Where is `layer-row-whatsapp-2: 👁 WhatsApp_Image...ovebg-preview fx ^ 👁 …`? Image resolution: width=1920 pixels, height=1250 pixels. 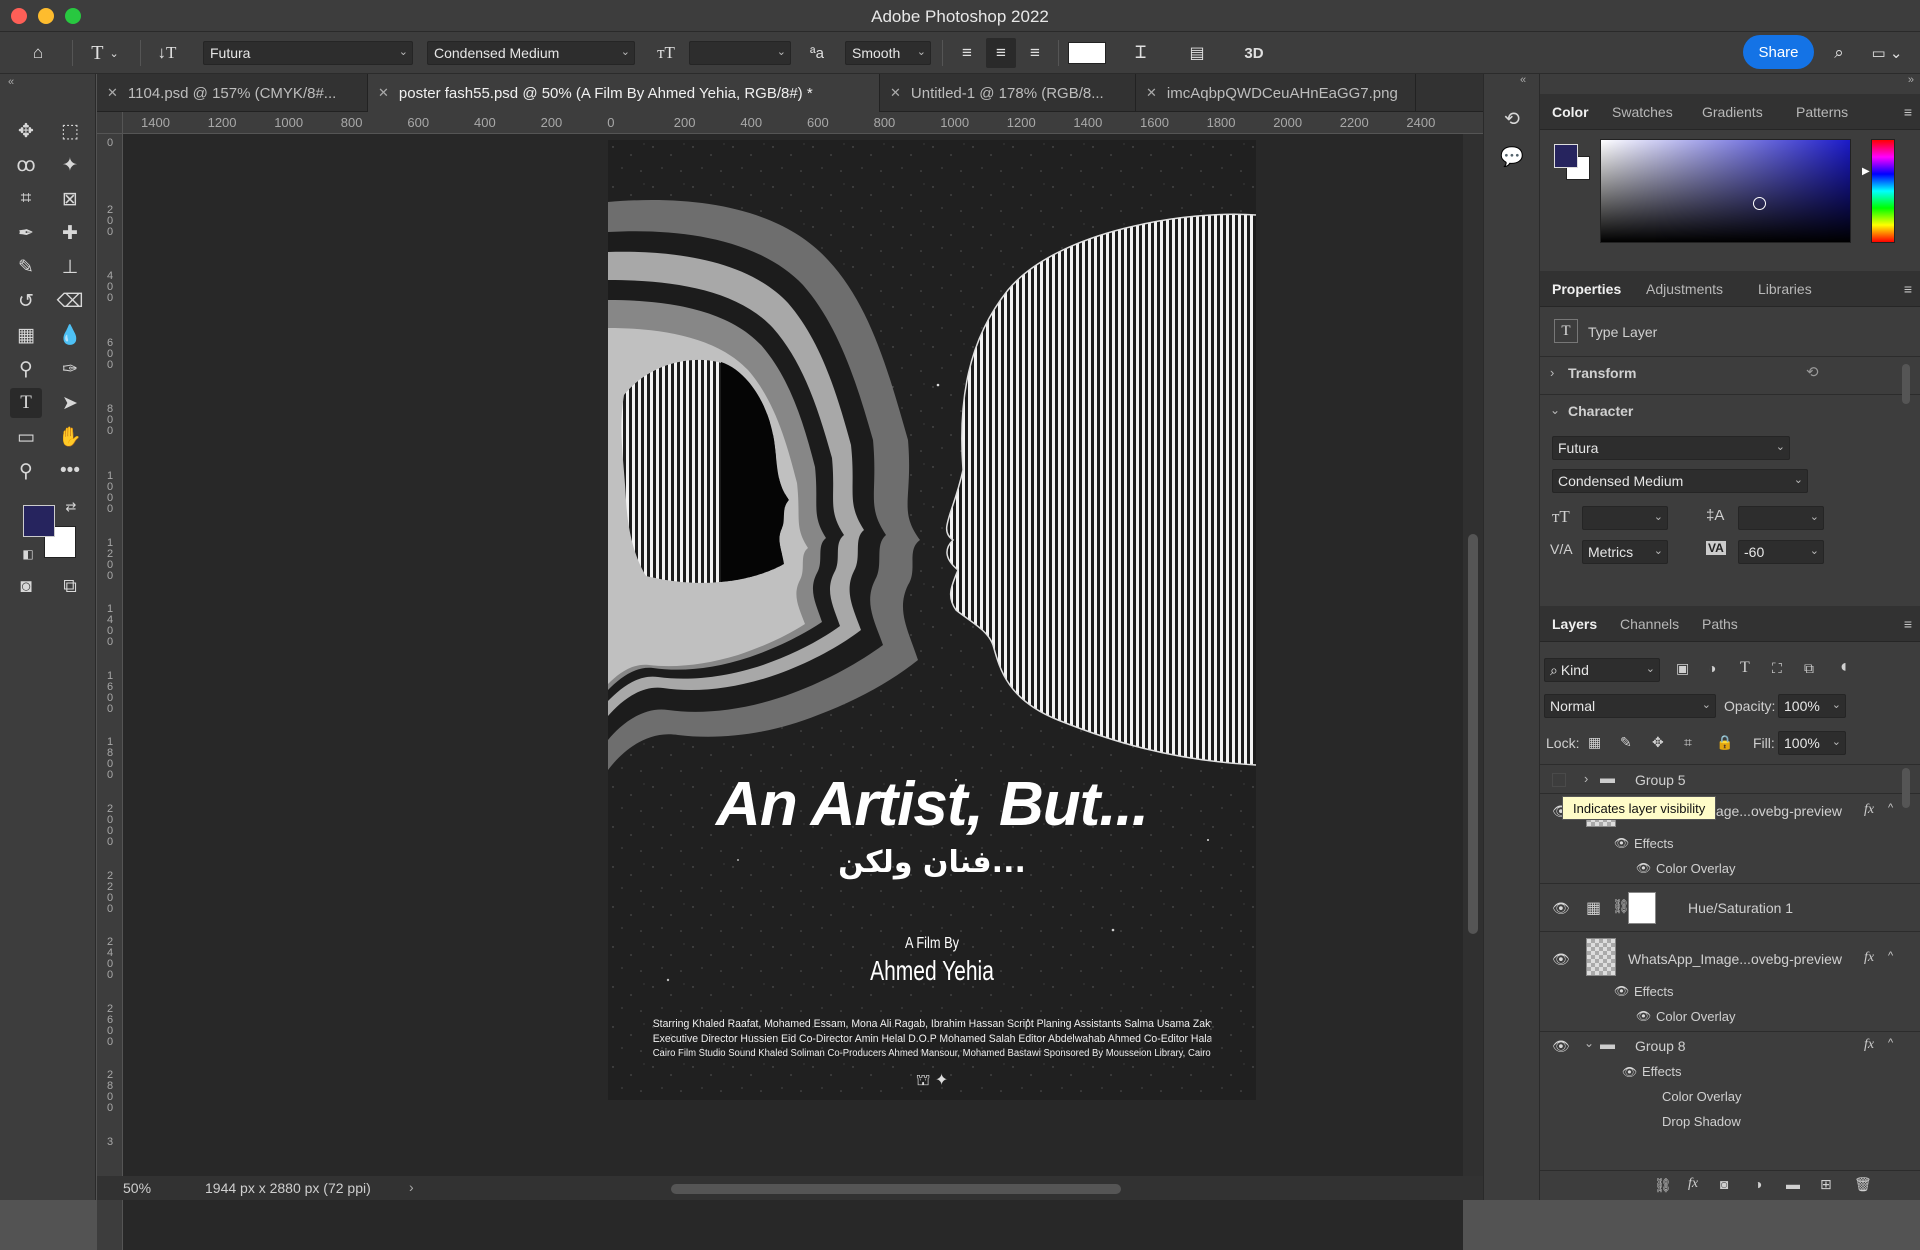 layer-row-whatsapp-2: 👁 WhatsApp_Image...ovebg-preview fx ^ 👁 … is located at coordinates (1730, 982).